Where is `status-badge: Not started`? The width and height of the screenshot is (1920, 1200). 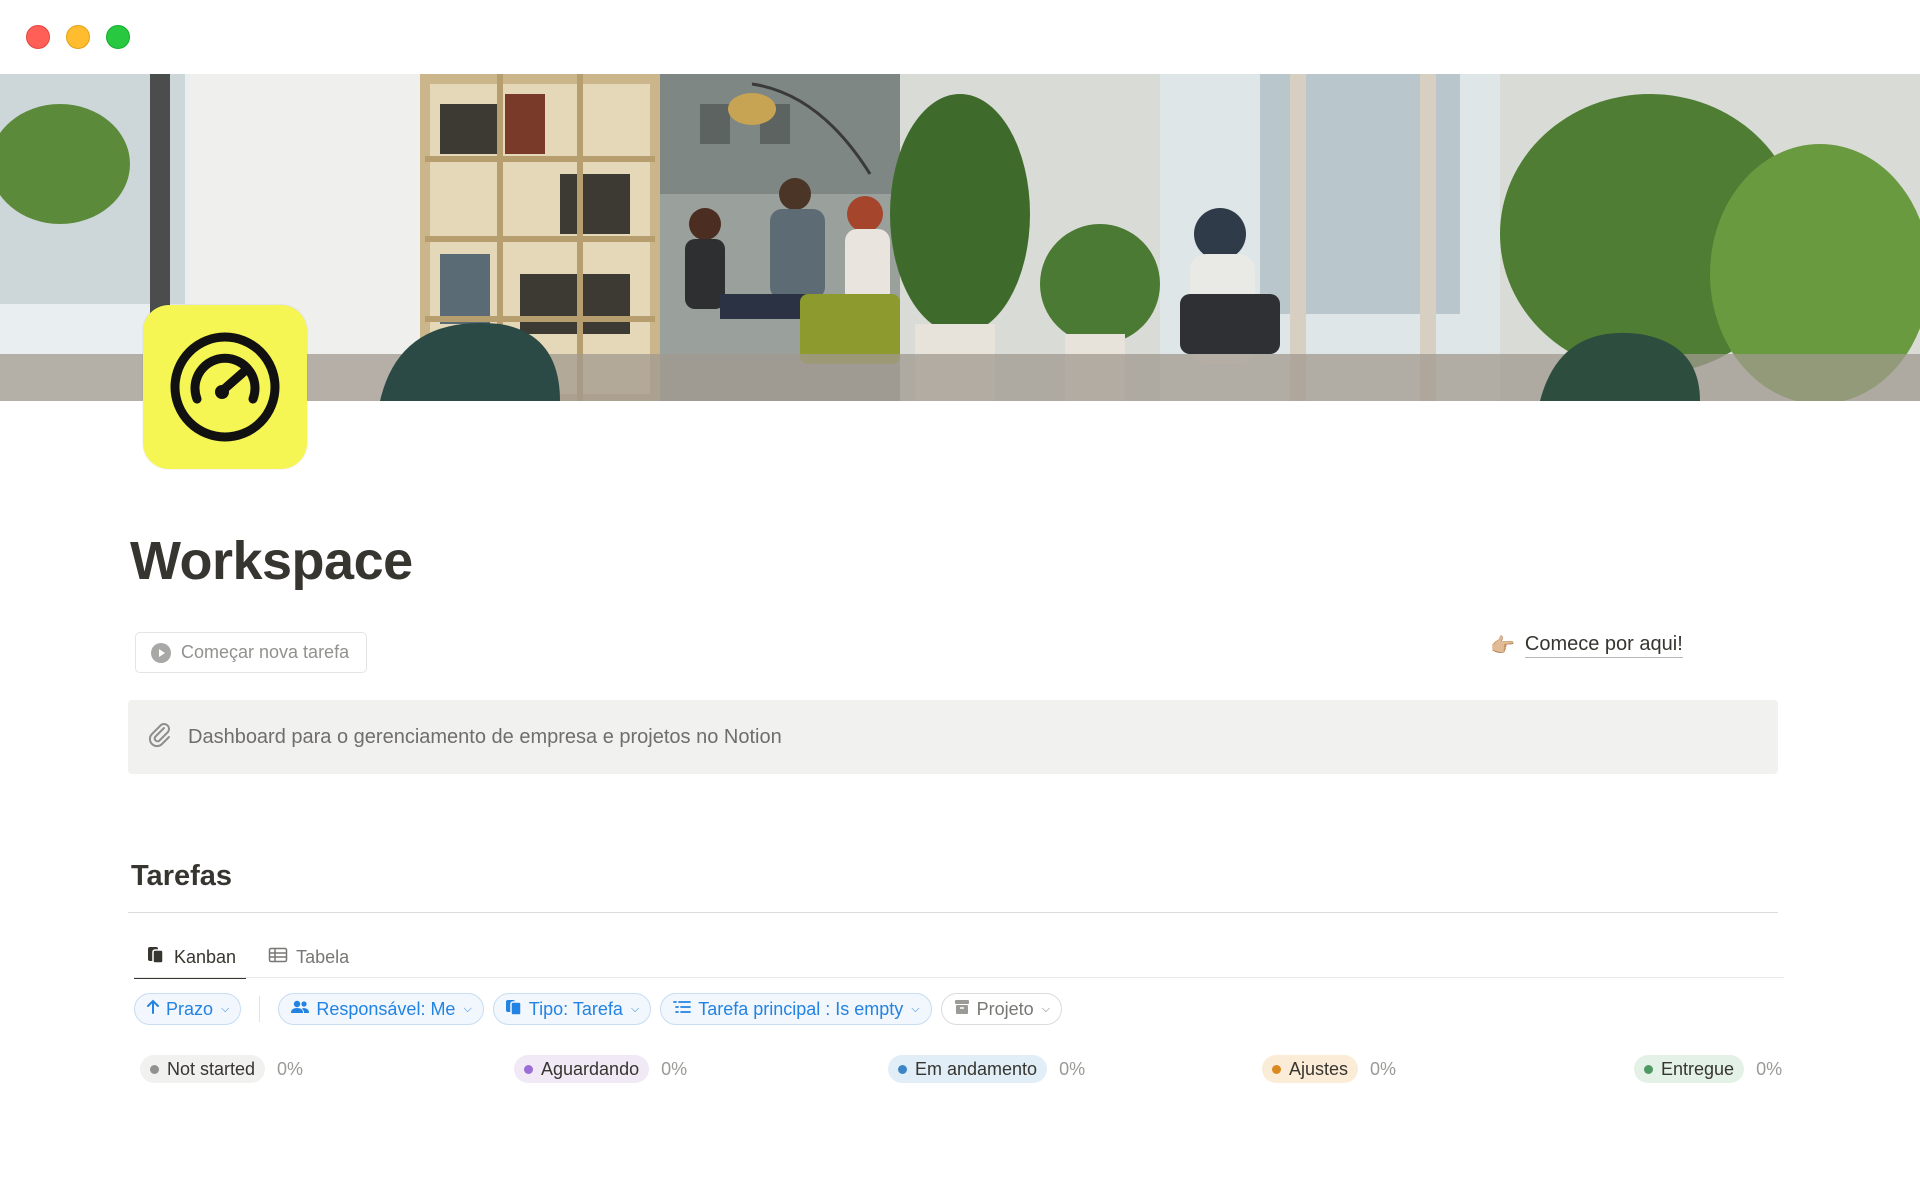
status-badge: Not started is located at coordinates (203, 1069).